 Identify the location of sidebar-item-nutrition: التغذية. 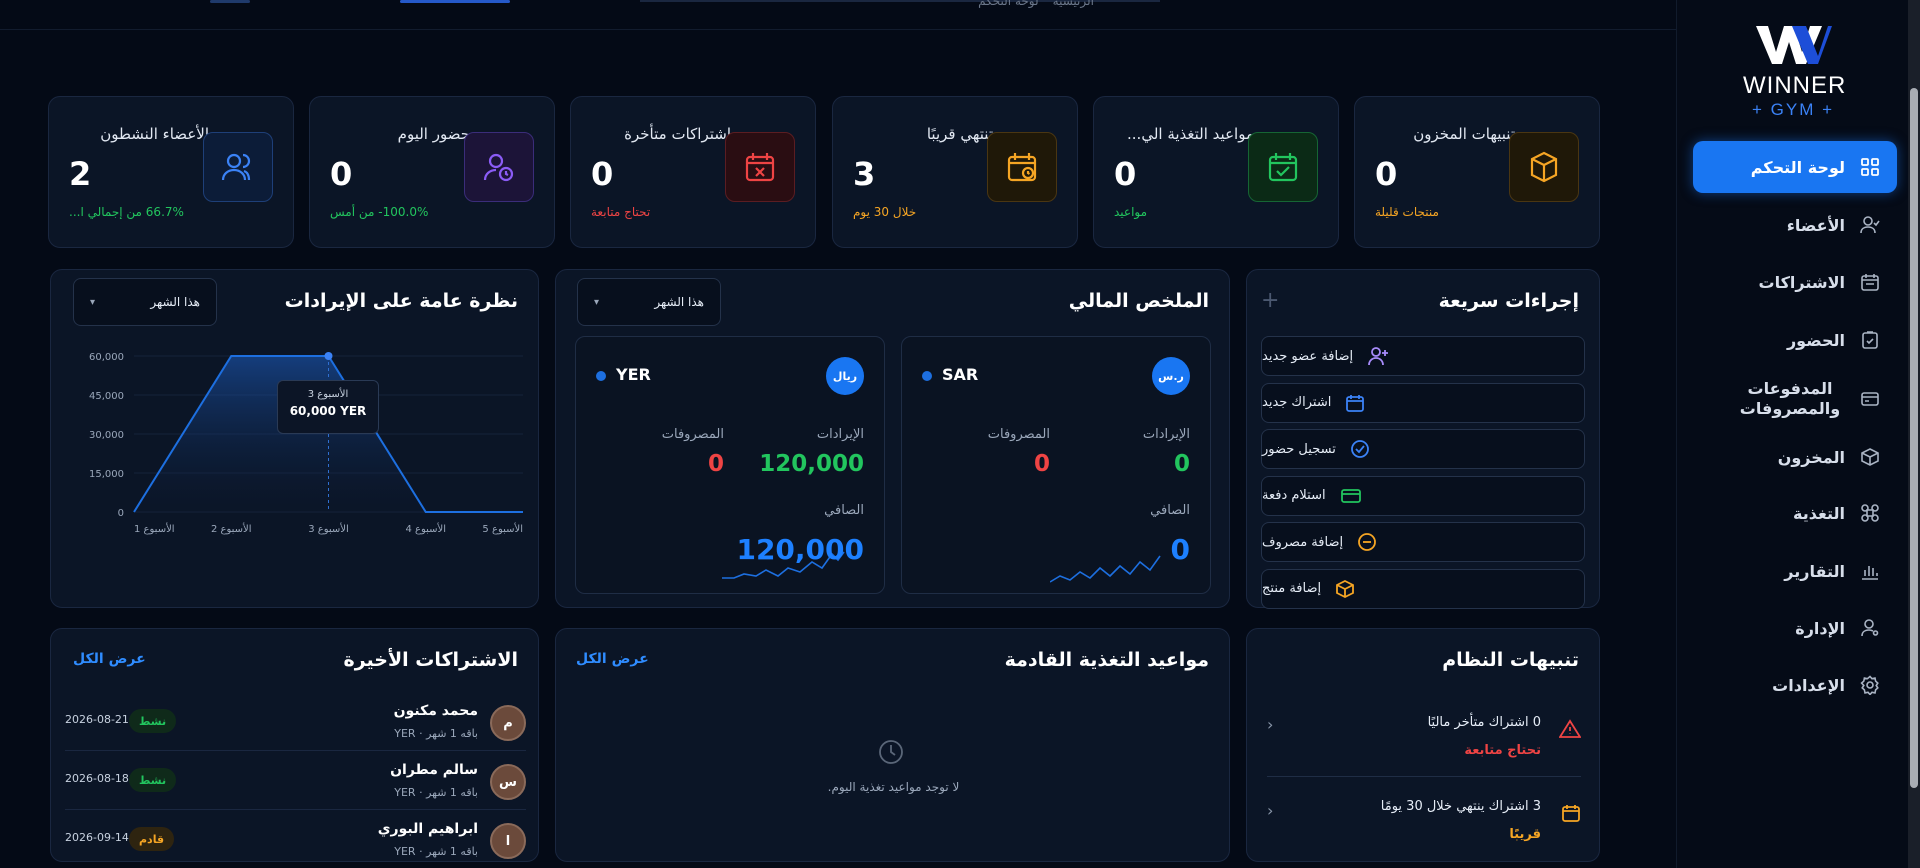
(1795, 513).